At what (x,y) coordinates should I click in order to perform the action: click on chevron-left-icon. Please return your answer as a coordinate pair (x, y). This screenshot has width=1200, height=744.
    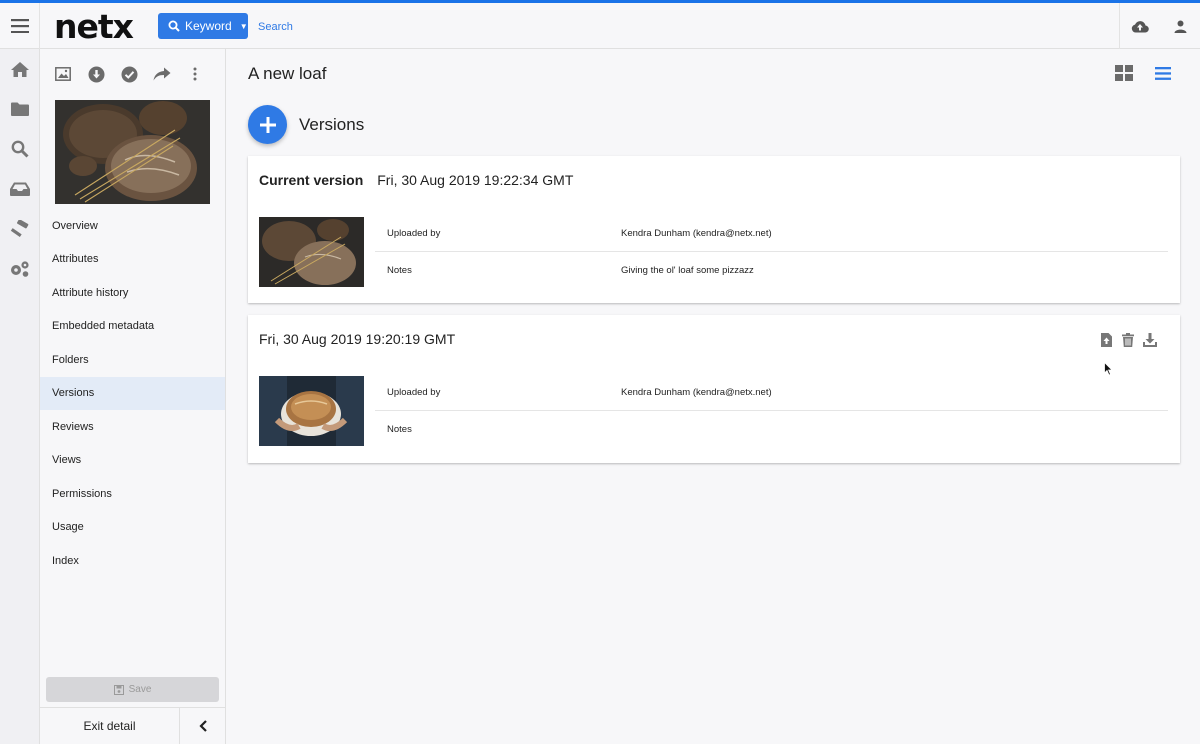
    Looking at the image, I should click on (202, 726).